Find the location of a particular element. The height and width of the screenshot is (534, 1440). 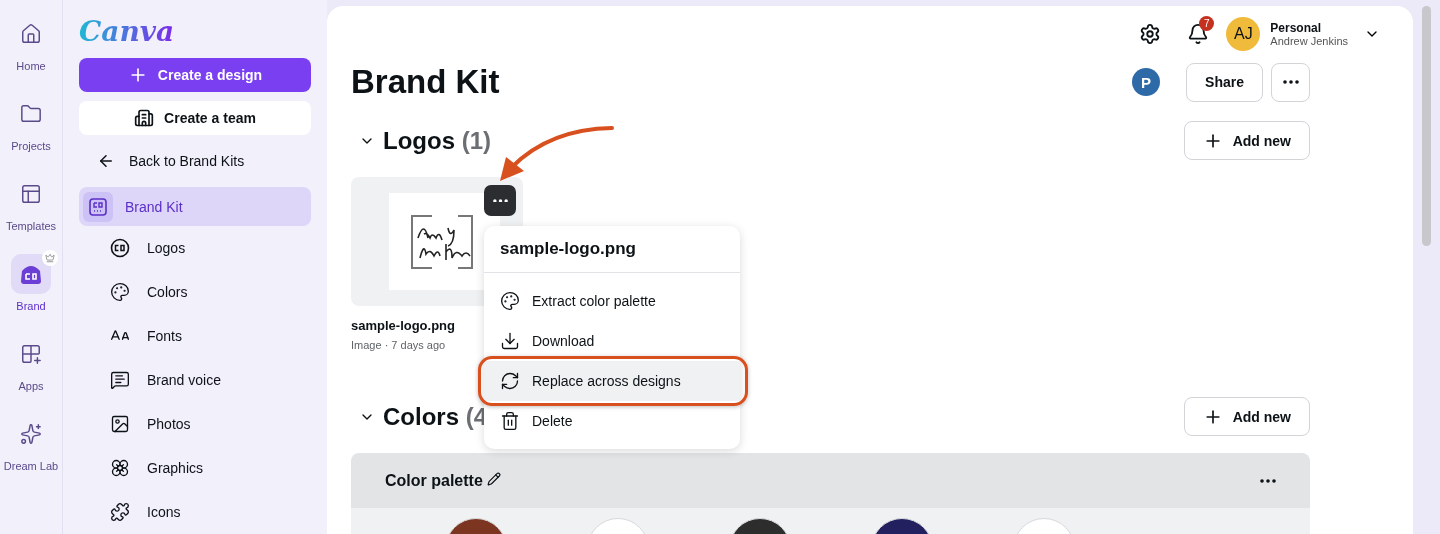

sidebar-item: Graphics is located at coordinates (195, 468).